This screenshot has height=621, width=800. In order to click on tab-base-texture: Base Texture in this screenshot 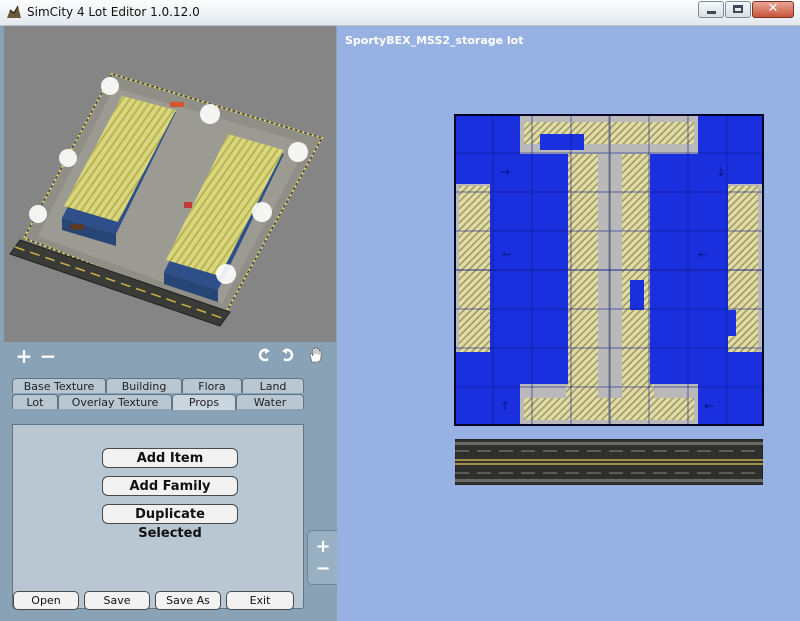, I will do `click(59, 385)`.